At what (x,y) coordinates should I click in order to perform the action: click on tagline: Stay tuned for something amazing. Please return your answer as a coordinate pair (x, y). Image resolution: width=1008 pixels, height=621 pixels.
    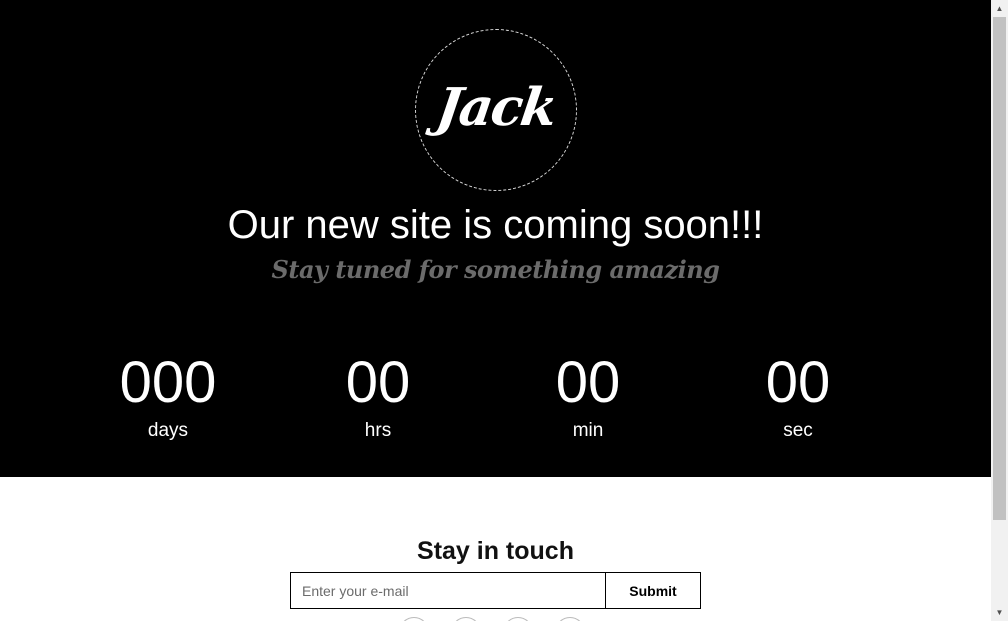
    Looking at the image, I should click on (495, 269).